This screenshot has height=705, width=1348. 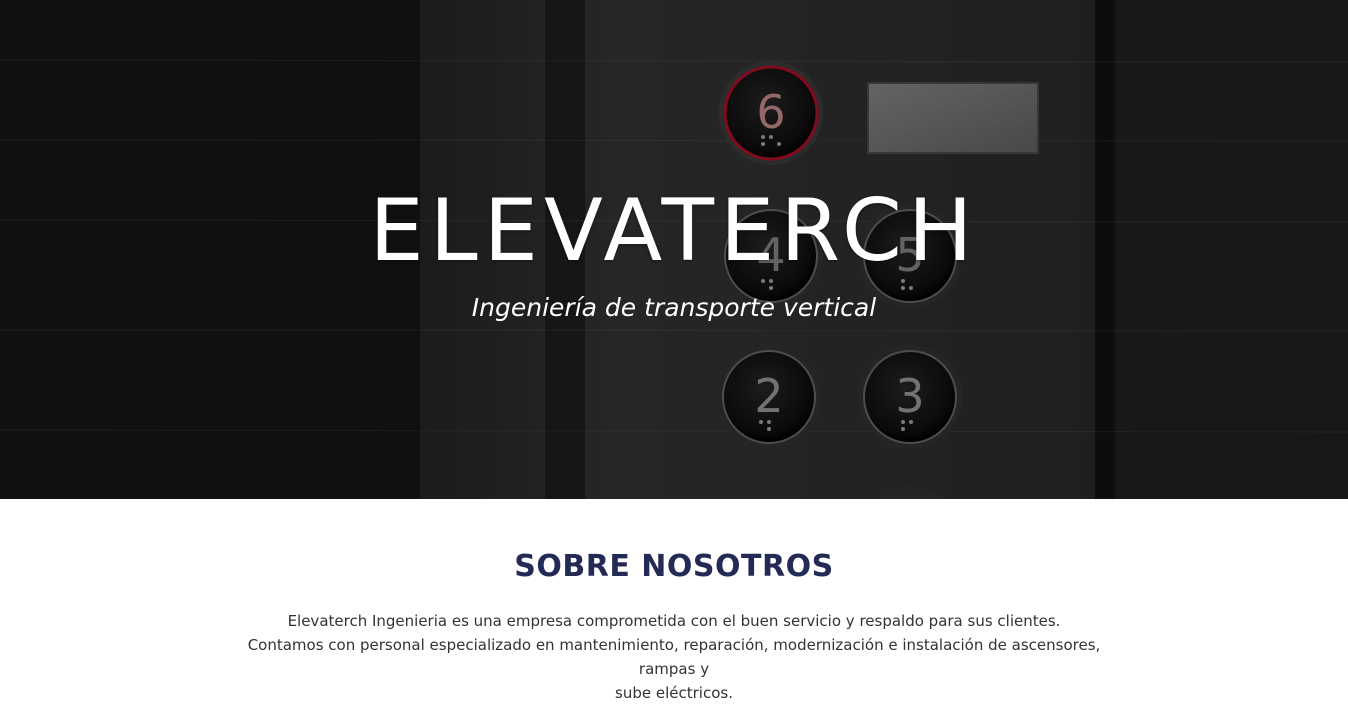 I want to click on hero-subtitle: Ingeniería de transporte vertical, so click(x=674, y=307).